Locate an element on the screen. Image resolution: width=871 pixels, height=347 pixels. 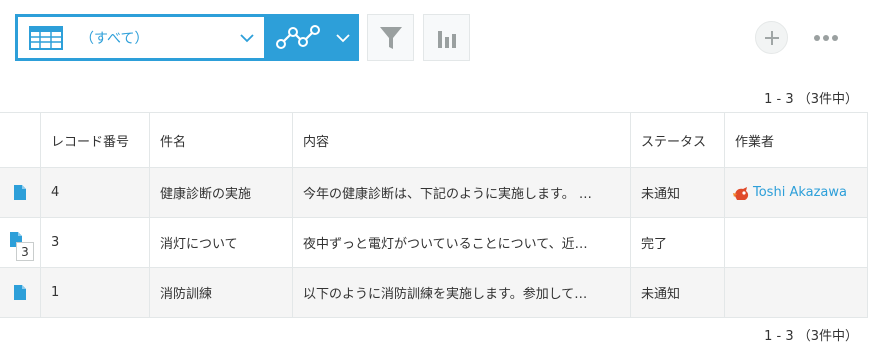
record-detail-link: 3 is located at coordinates (20, 242).